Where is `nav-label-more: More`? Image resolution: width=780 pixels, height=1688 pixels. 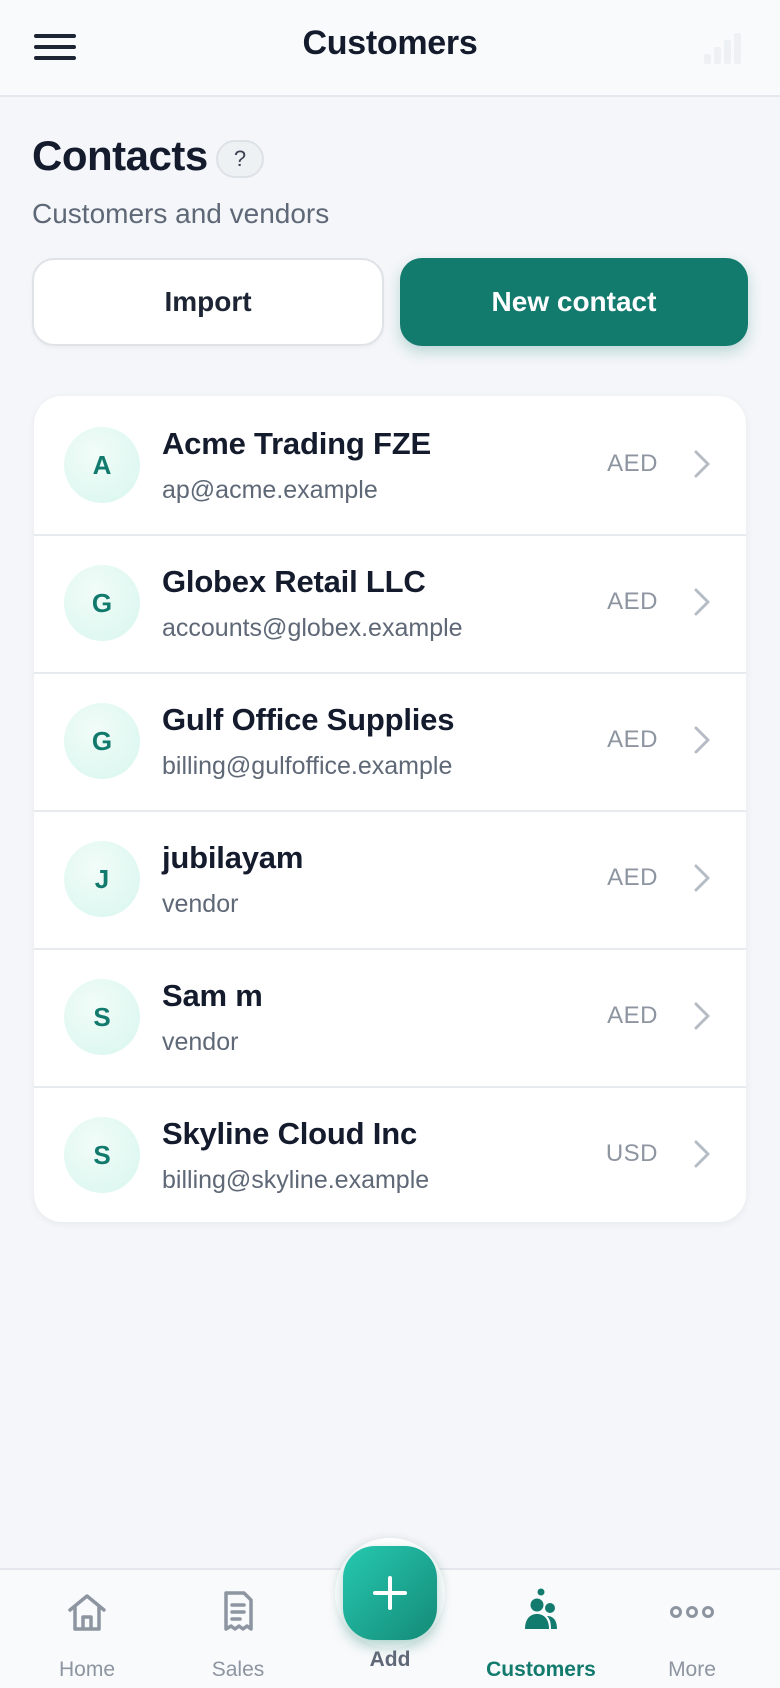 nav-label-more: More is located at coordinates (692, 1669).